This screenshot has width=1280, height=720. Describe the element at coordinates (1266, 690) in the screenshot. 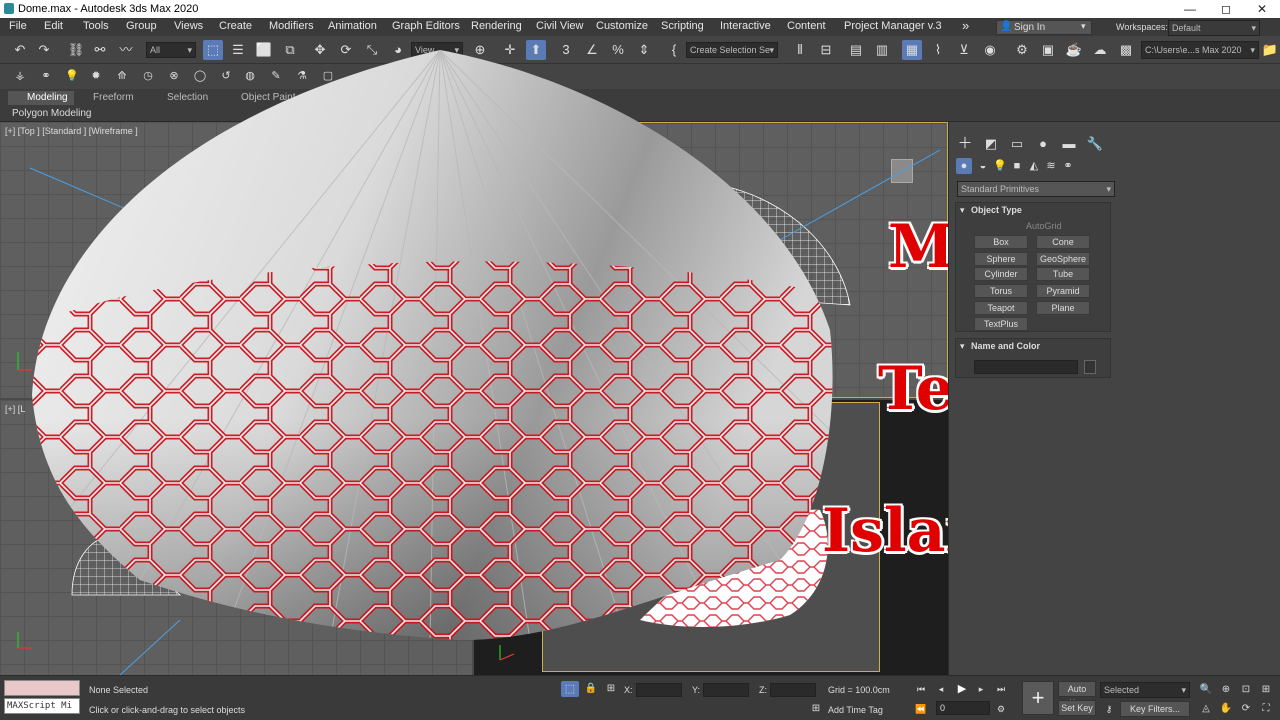

I see `zoom-extents-all-icon: ⊞` at that location.